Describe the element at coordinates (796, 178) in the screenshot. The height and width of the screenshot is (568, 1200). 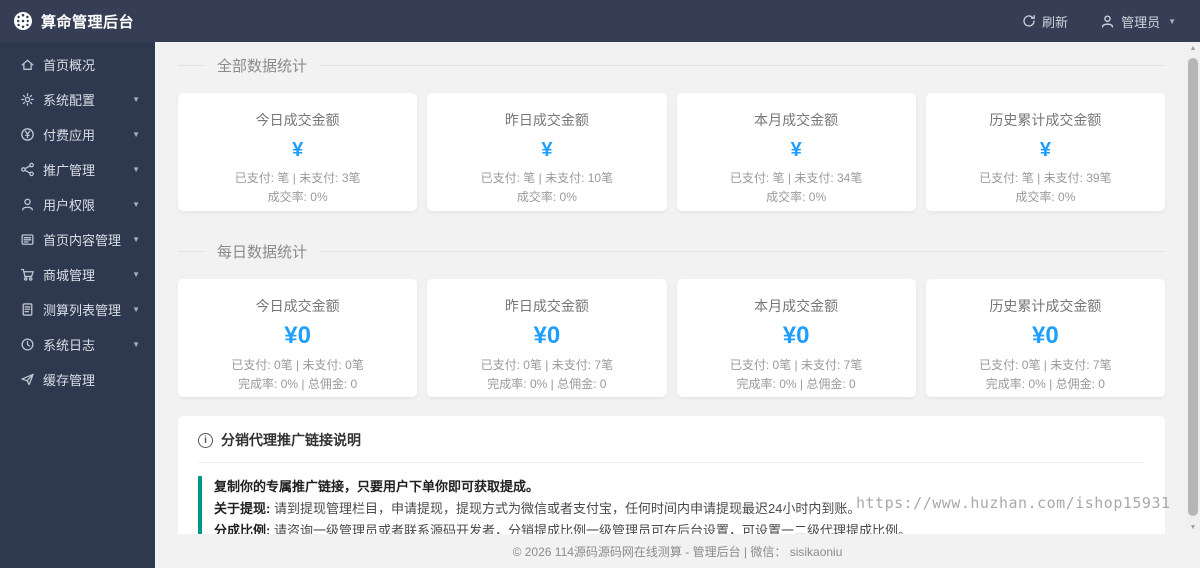
I see `card-paid-line: 已支付: 笔 | 未支付: 34笔` at that location.